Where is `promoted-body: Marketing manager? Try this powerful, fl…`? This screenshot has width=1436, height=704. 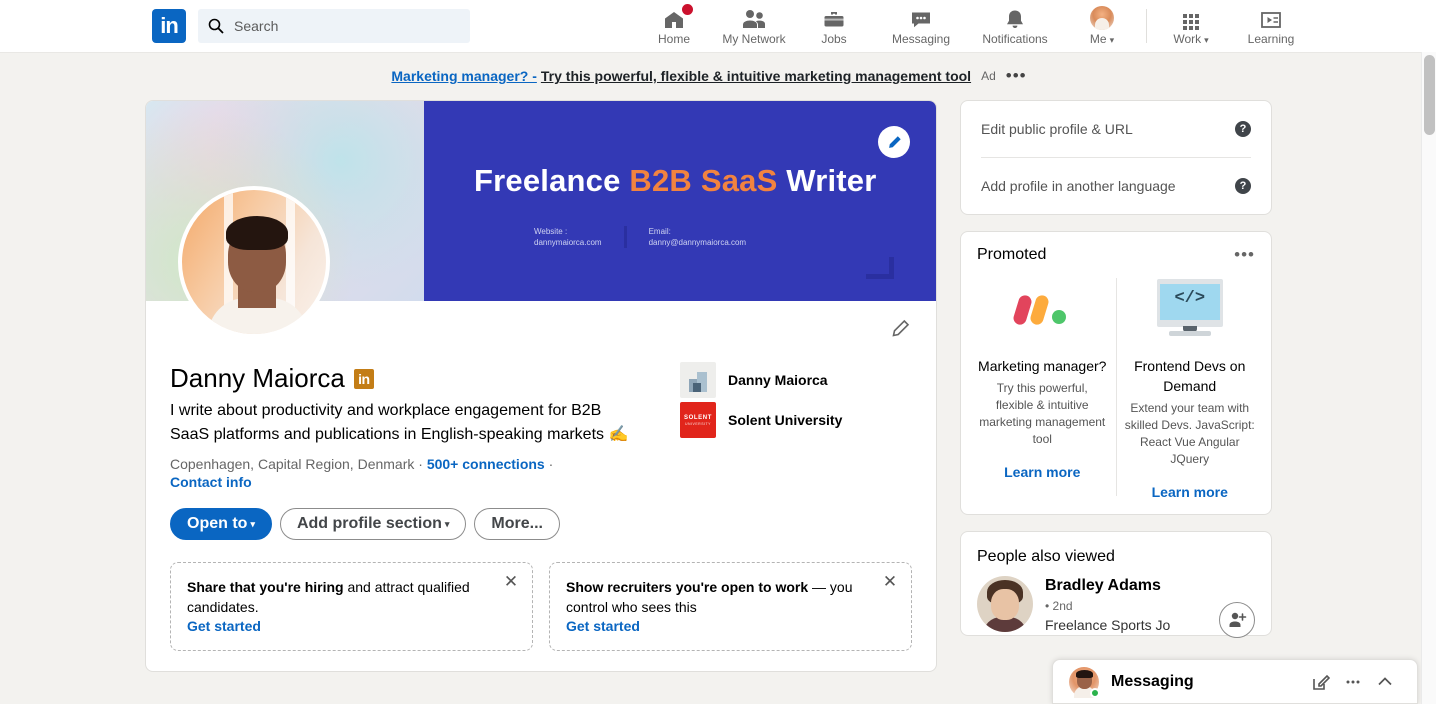 promoted-body: Marketing manager? Try this powerful, fl… is located at coordinates (1116, 392).